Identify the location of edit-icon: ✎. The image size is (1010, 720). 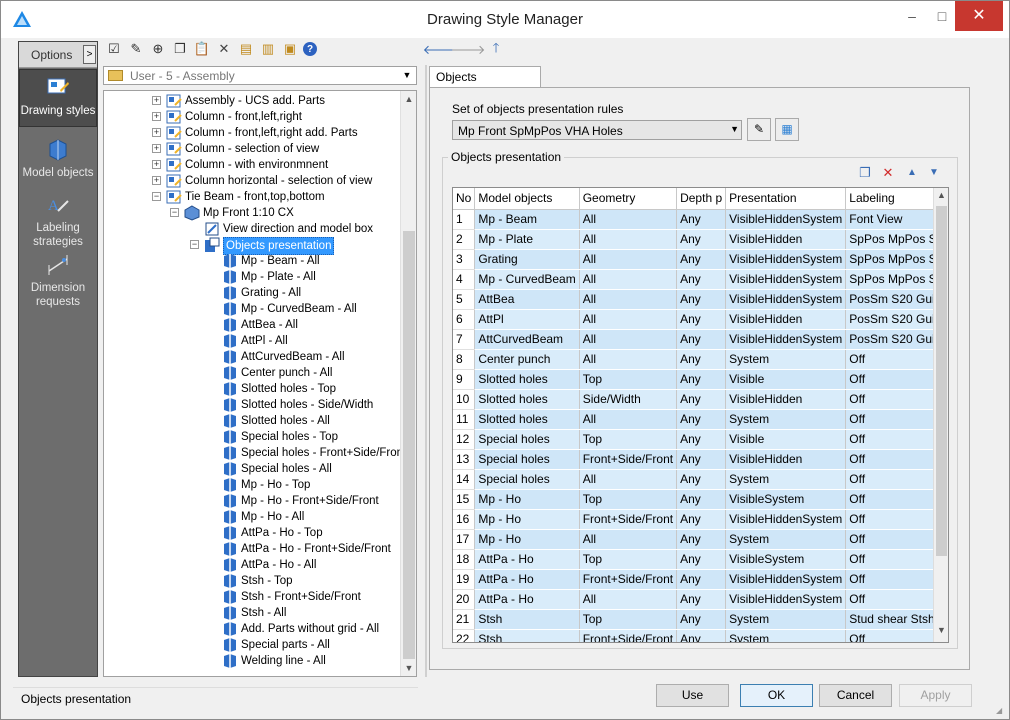
(136, 49).